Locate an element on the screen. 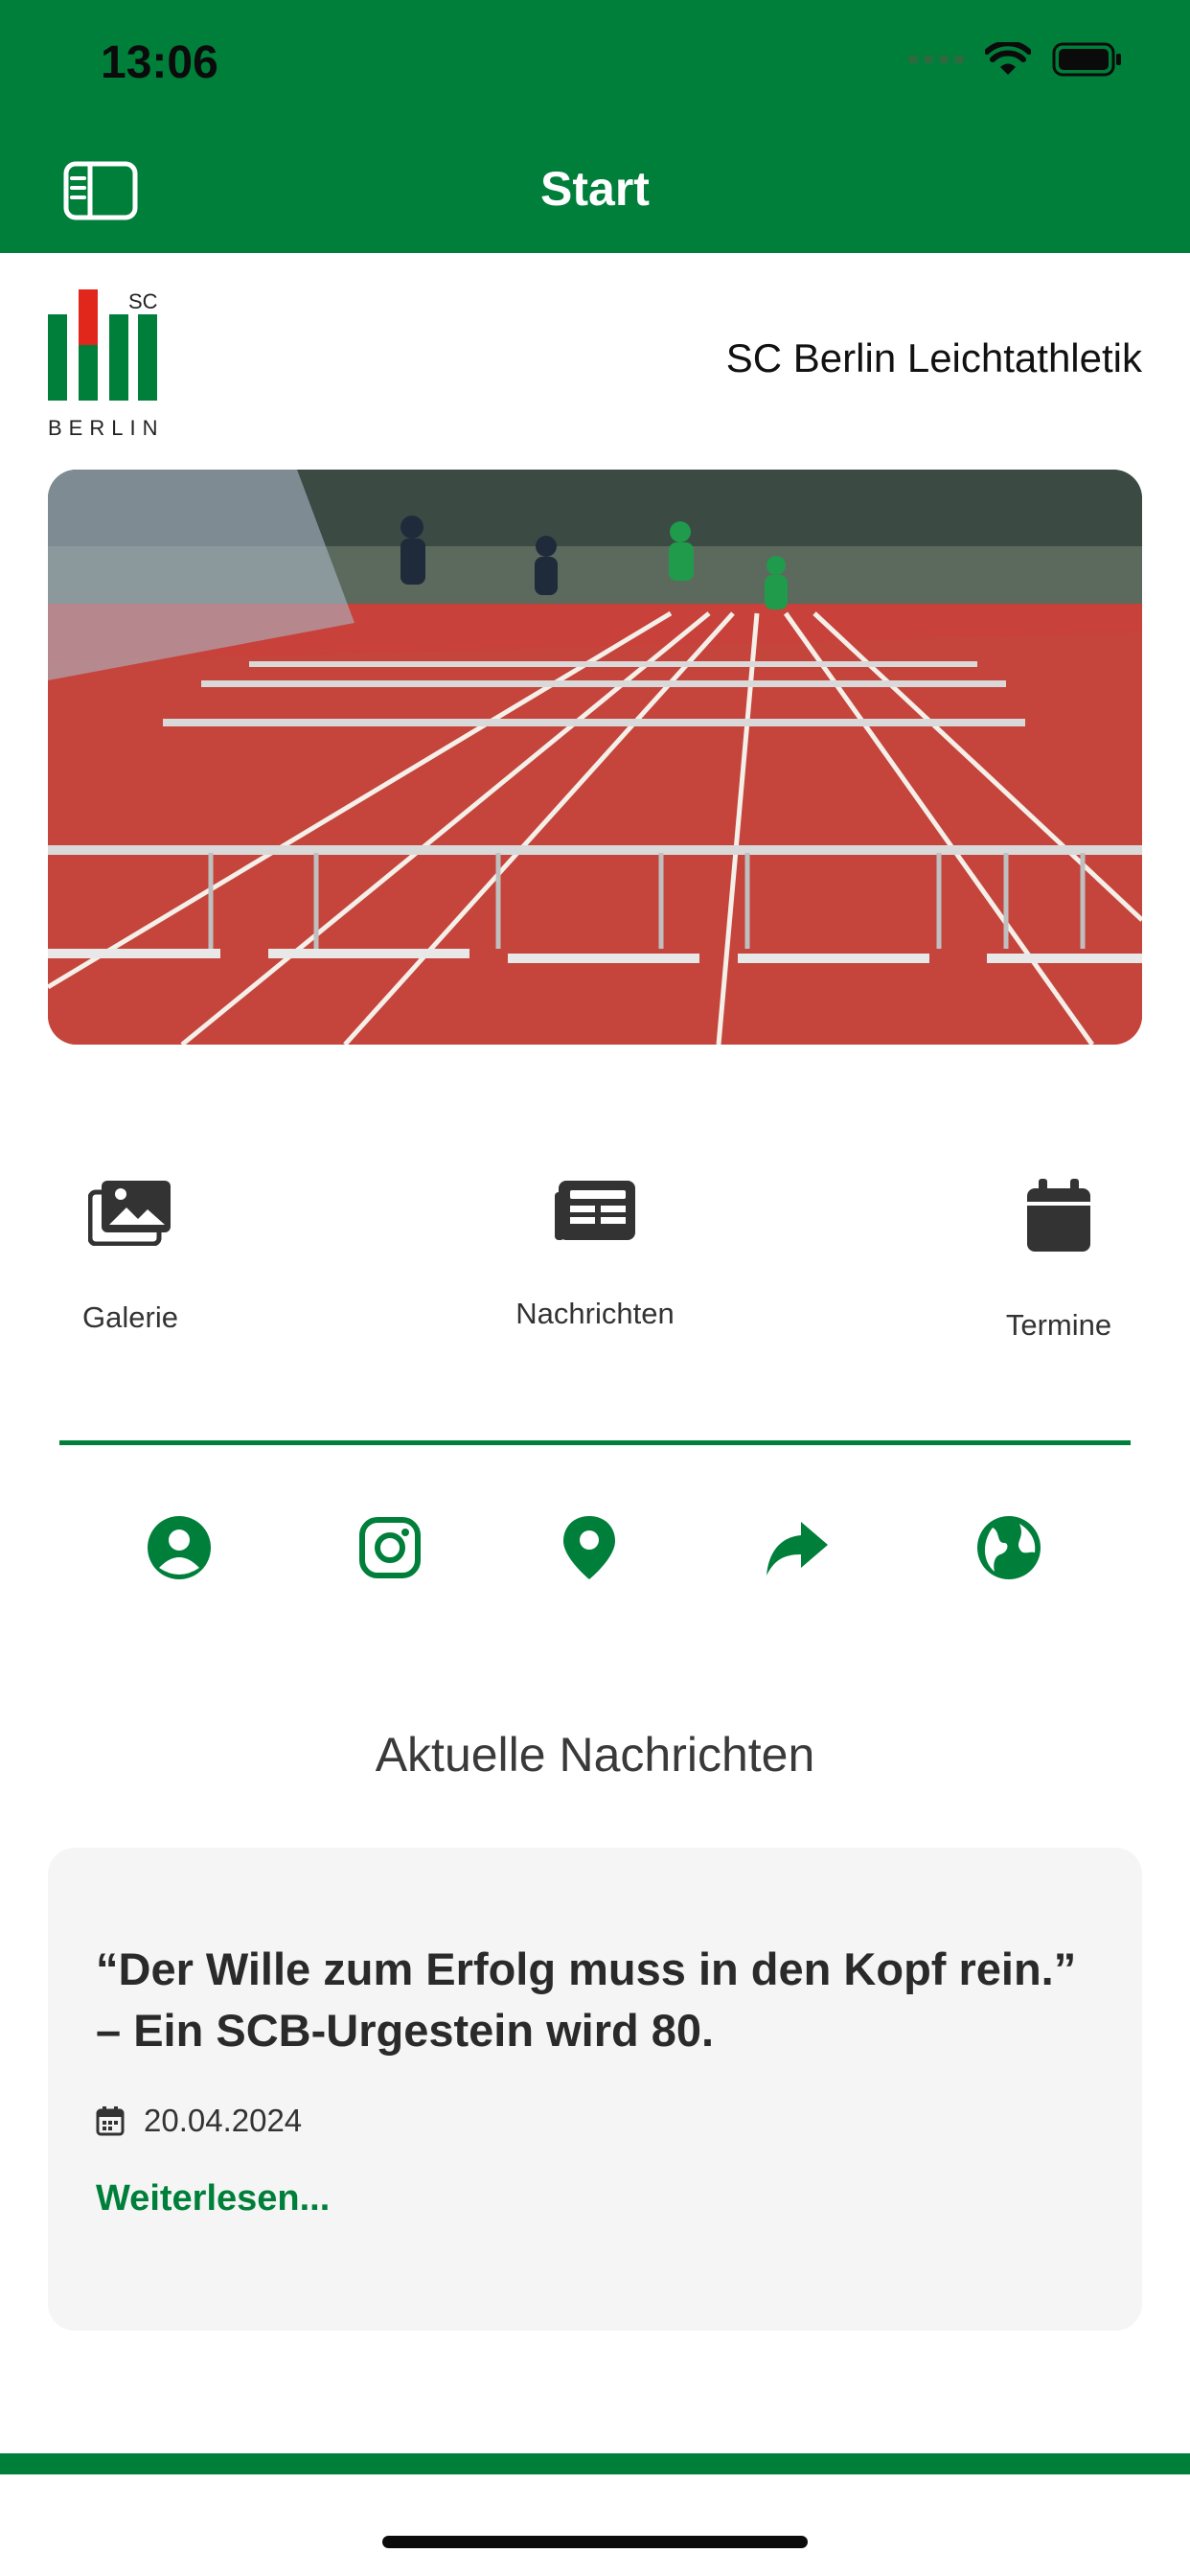  news-date-row: 20.04.2024 is located at coordinates (199, 2121).